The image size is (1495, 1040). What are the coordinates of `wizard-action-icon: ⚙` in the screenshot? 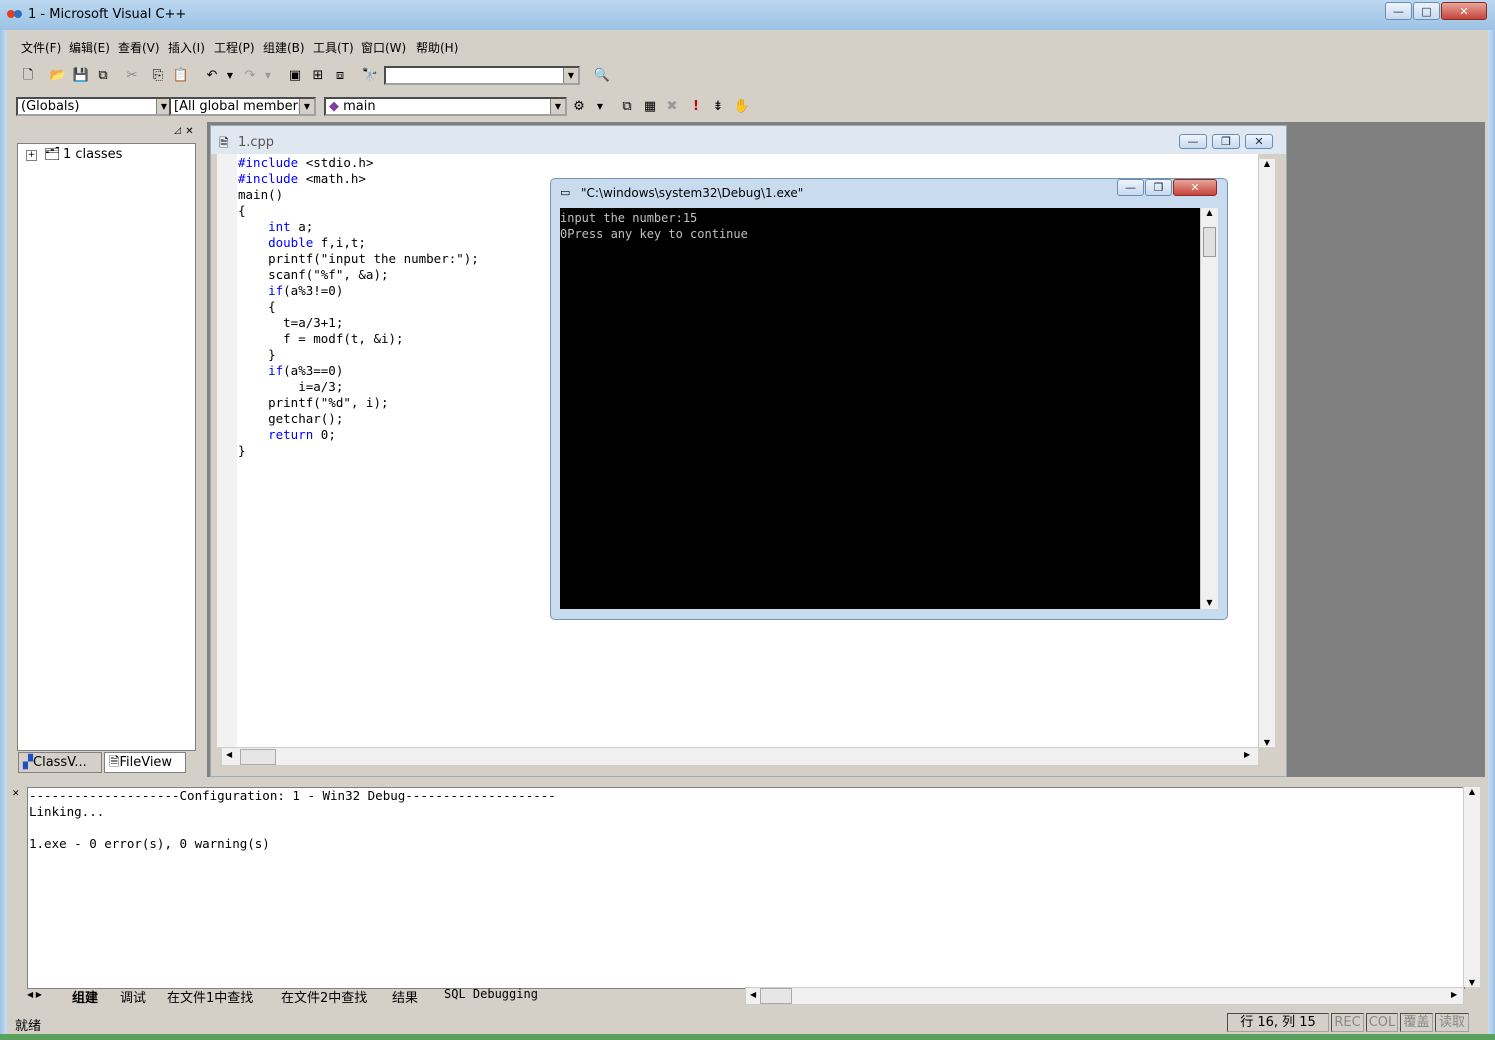 It's located at (579, 107).